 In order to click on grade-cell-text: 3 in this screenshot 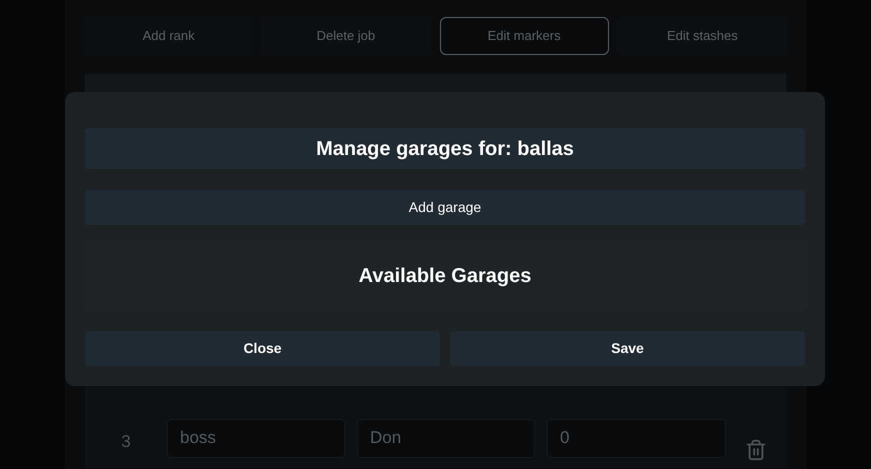, I will do `click(126, 442)`.